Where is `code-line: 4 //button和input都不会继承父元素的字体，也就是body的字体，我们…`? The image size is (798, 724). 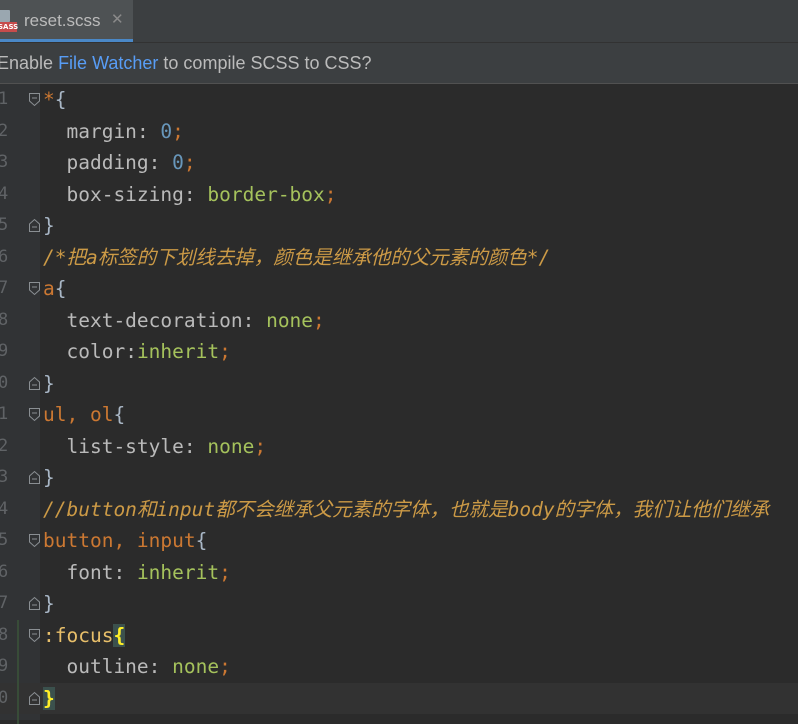
code-line: 4 //button和input都不会继承父元素的字体，也就是body的字体，我们… is located at coordinates (399, 510).